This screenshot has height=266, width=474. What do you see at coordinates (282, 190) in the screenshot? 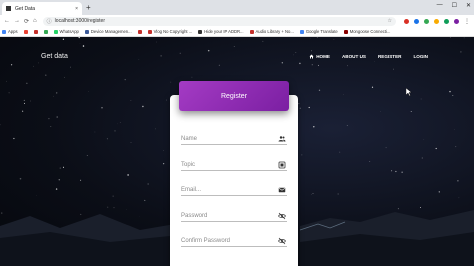
I see `email-icon` at bounding box center [282, 190].